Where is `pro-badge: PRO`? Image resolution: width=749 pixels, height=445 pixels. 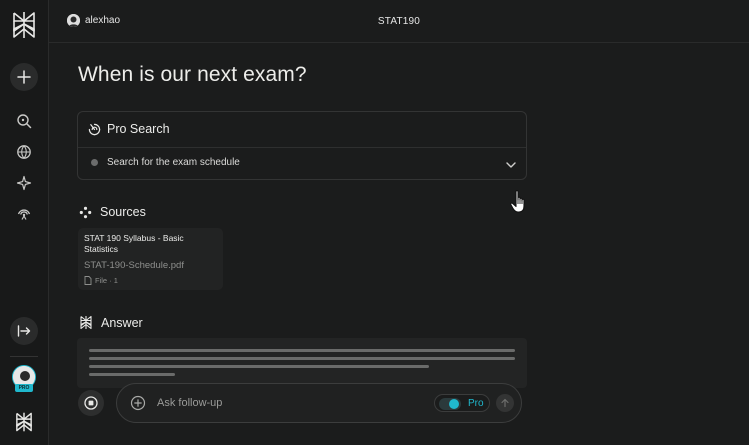
pro-badge: PRO is located at coordinates (24, 388).